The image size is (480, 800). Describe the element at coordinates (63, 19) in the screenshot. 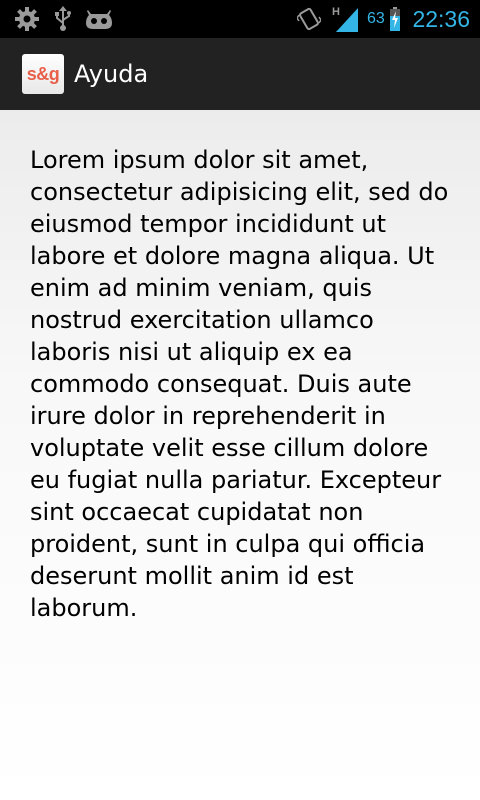

I see `usb-icon` at that location.